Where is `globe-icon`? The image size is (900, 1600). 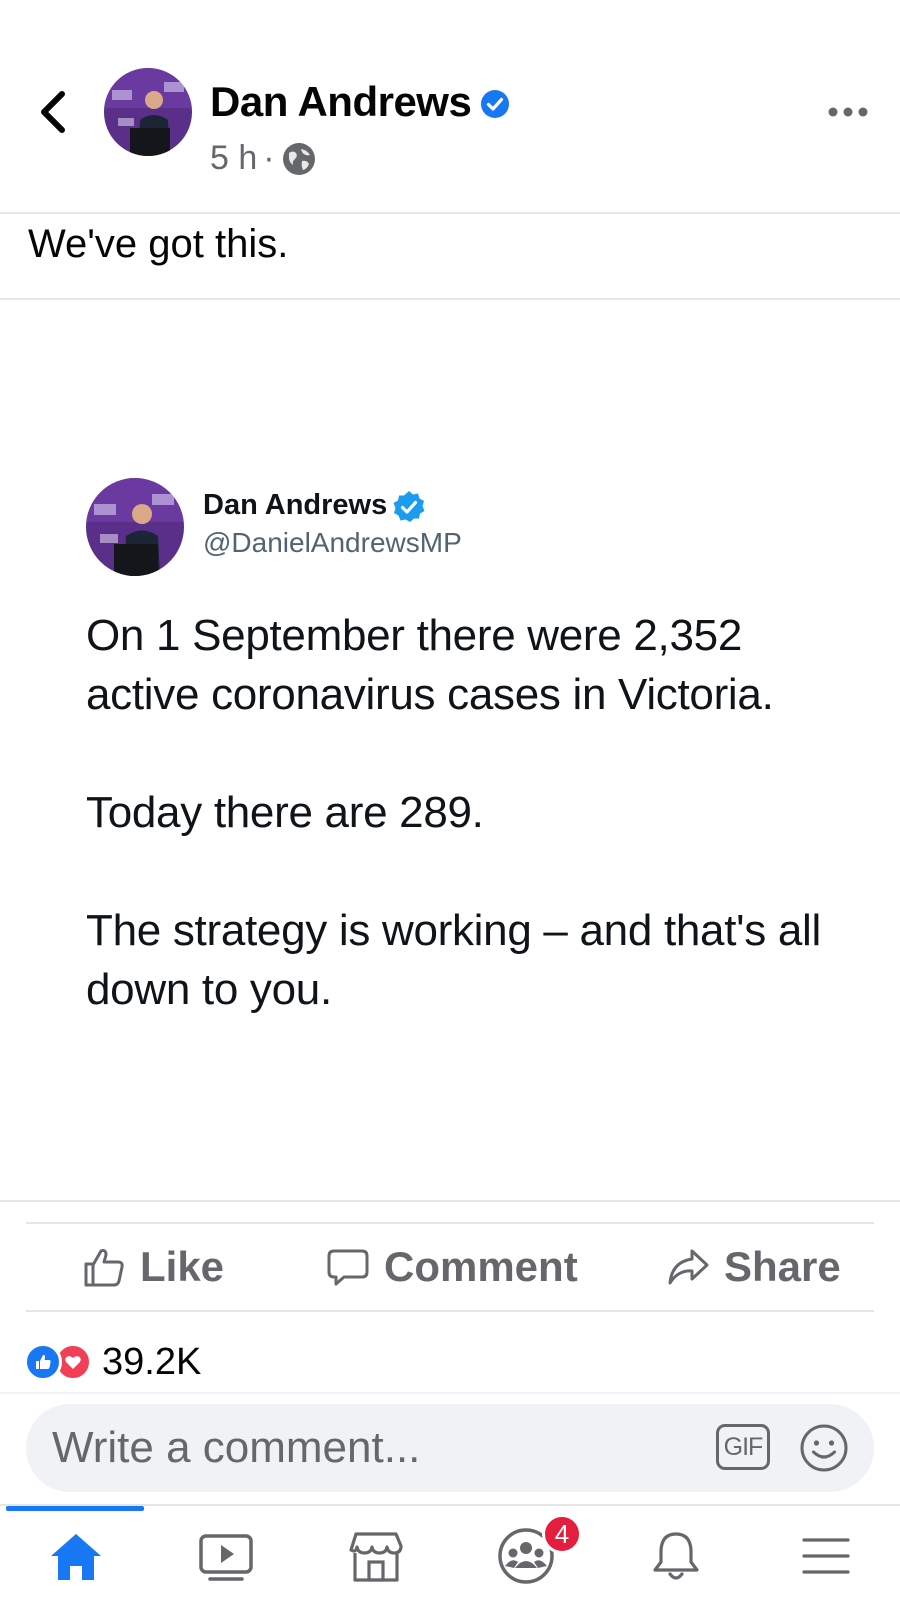 globe-icon is located at coordinates (298, 158).